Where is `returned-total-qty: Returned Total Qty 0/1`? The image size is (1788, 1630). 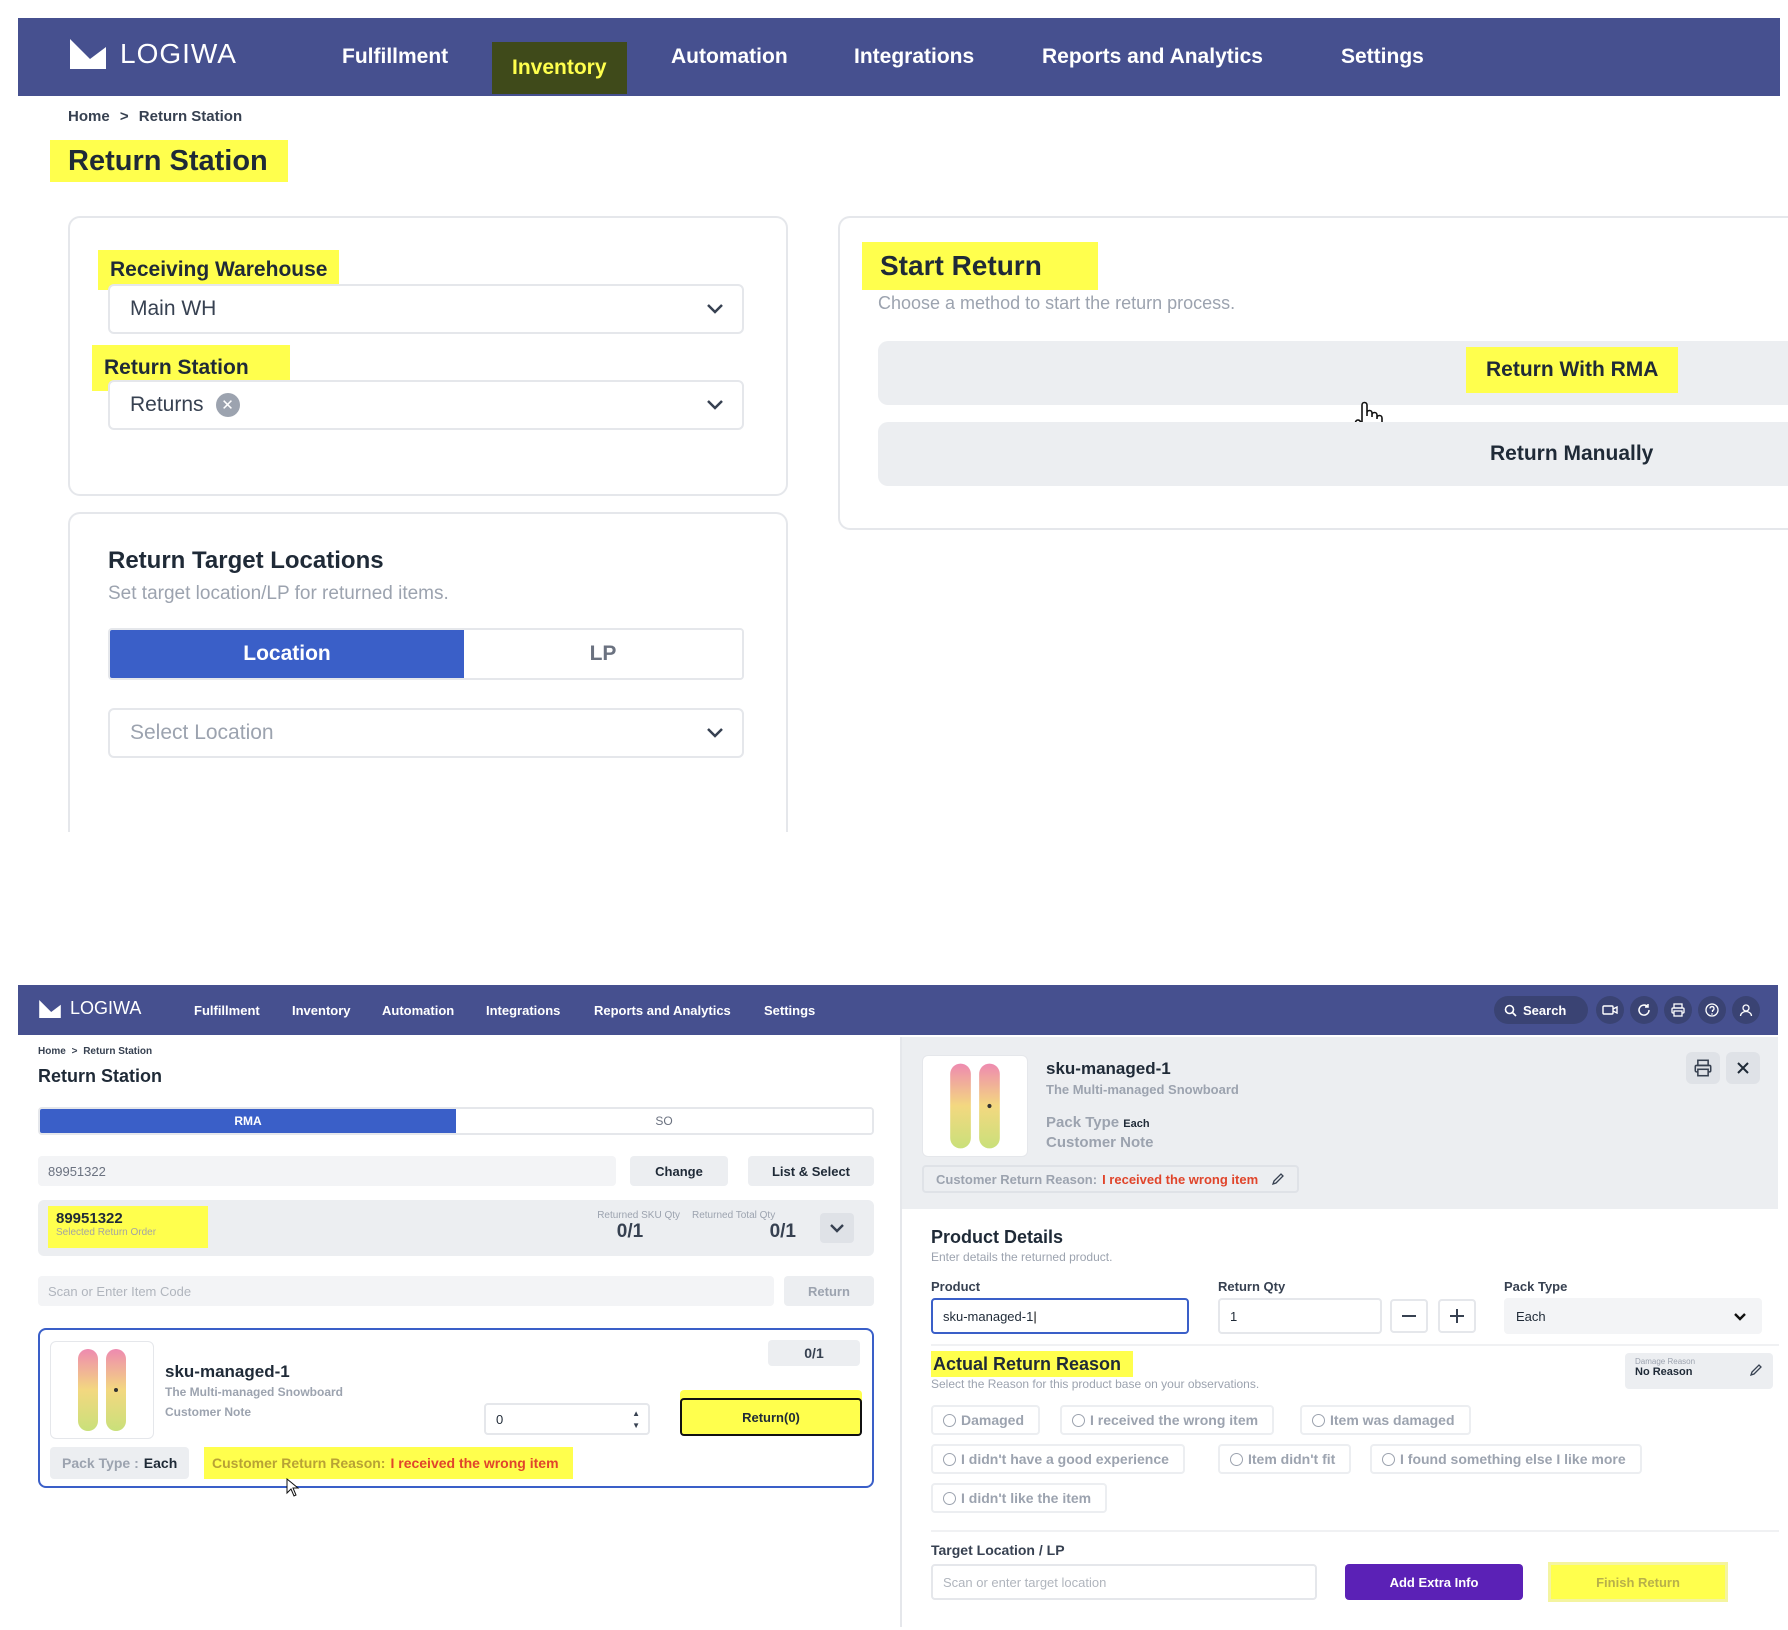
returned-total-qty: Returned Total Qty 0/1 is located at coordinates (744, 1226).